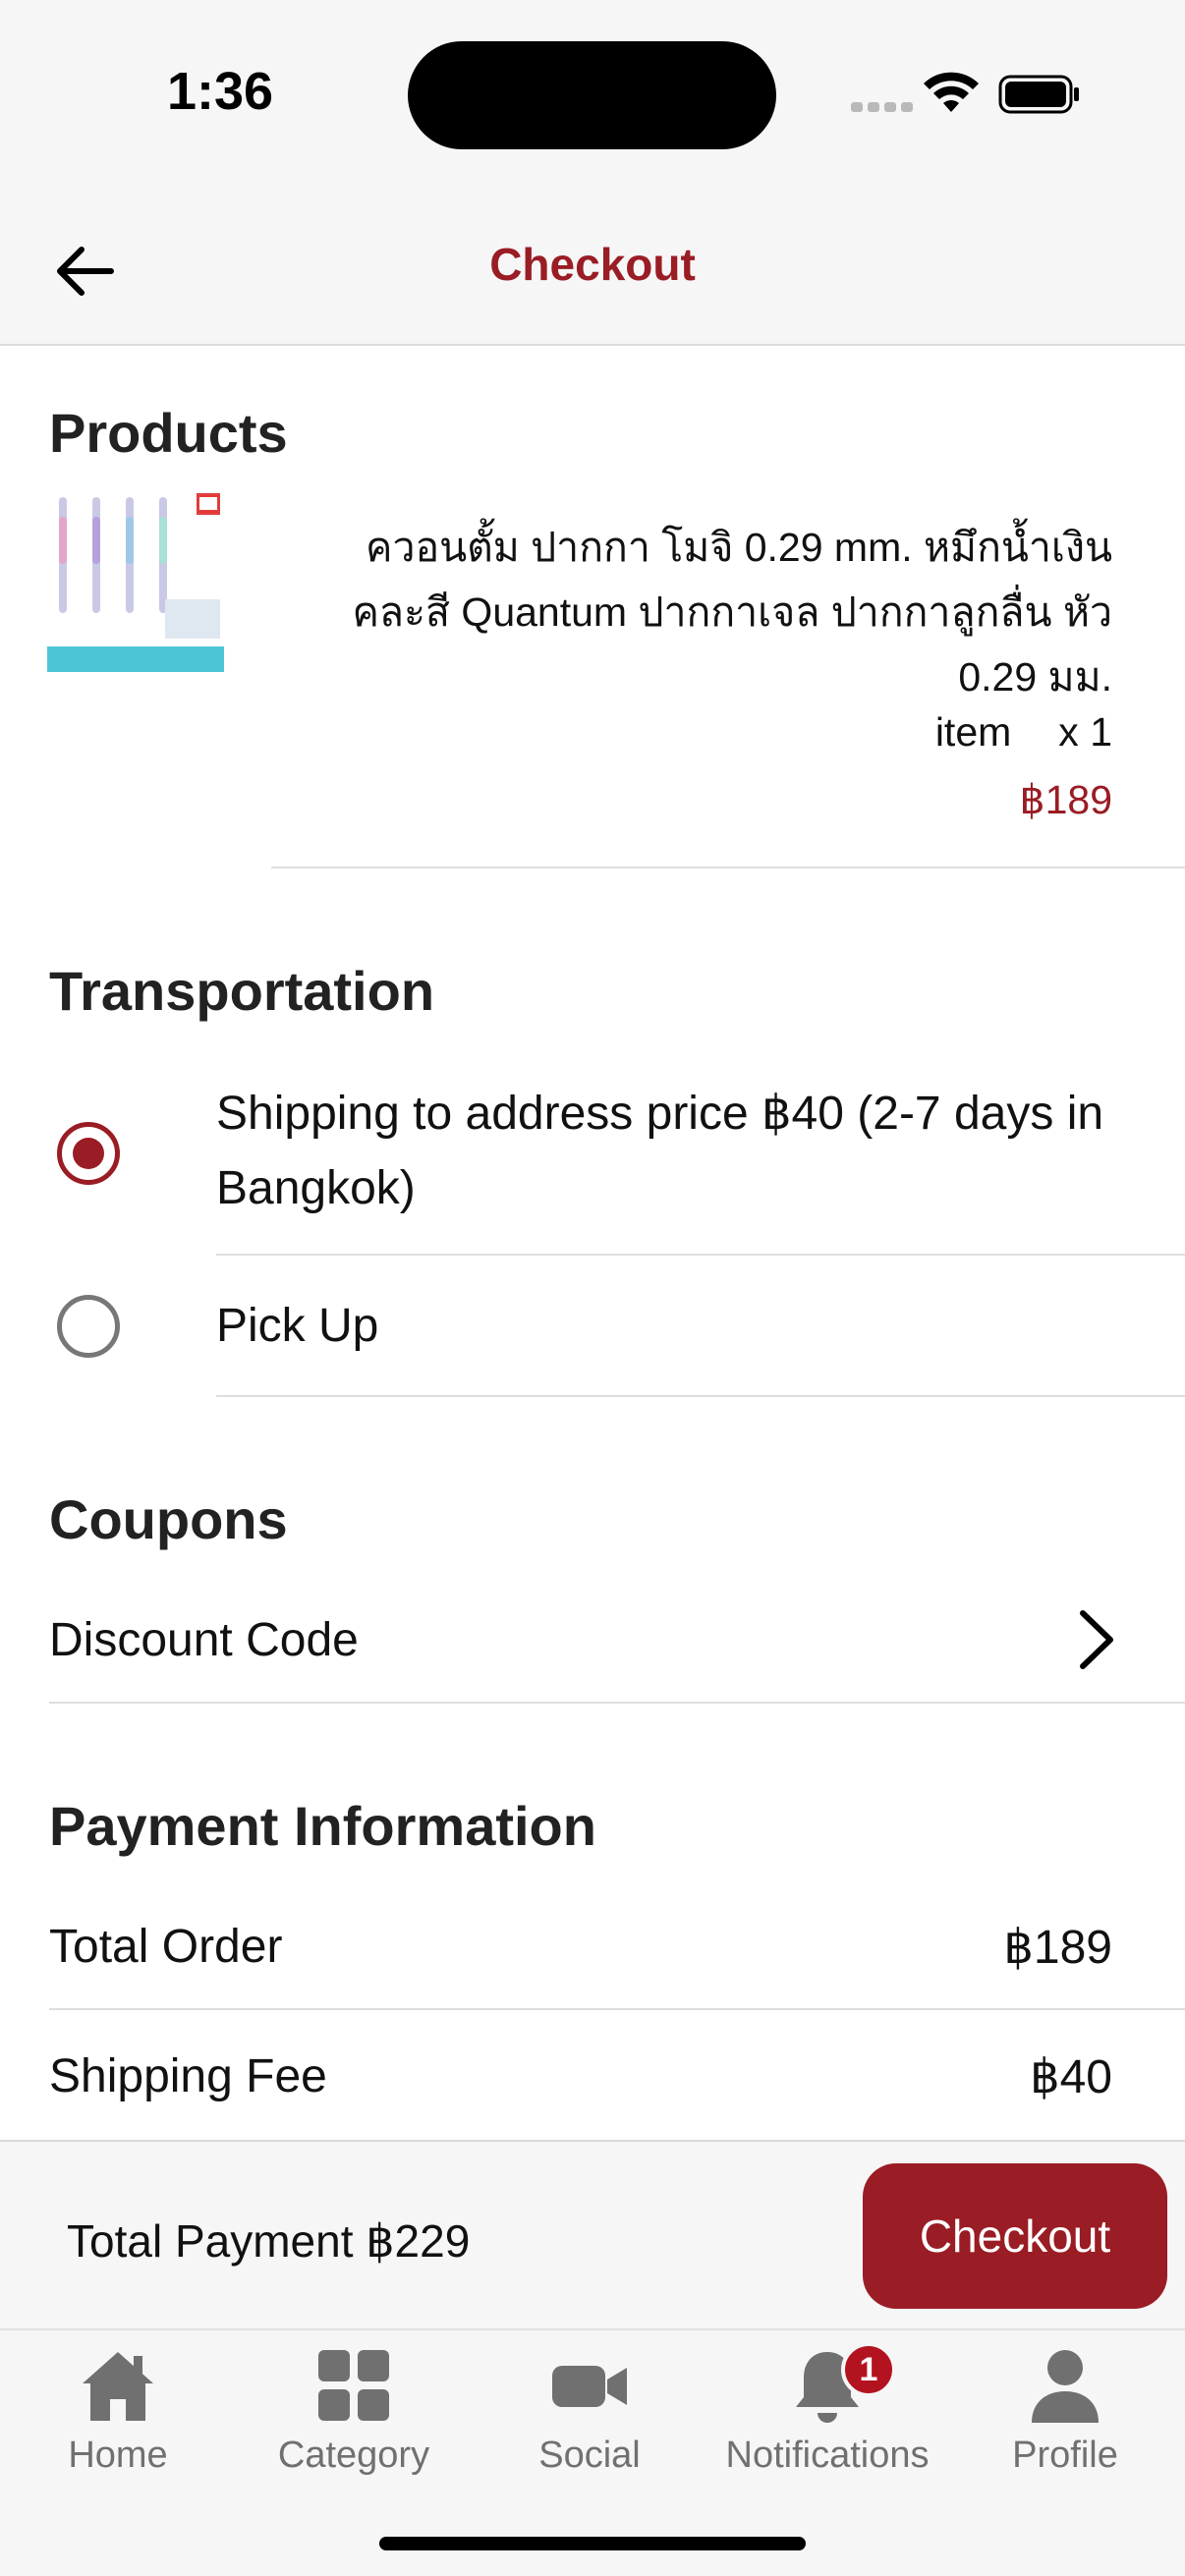 Image resolution: width=1185 pixels, height=2576 pixels. What do you see at coordinates (242, 991) in the screenshot?
I see `transportation-heading: Transportation` at bounding box center [242, 991].